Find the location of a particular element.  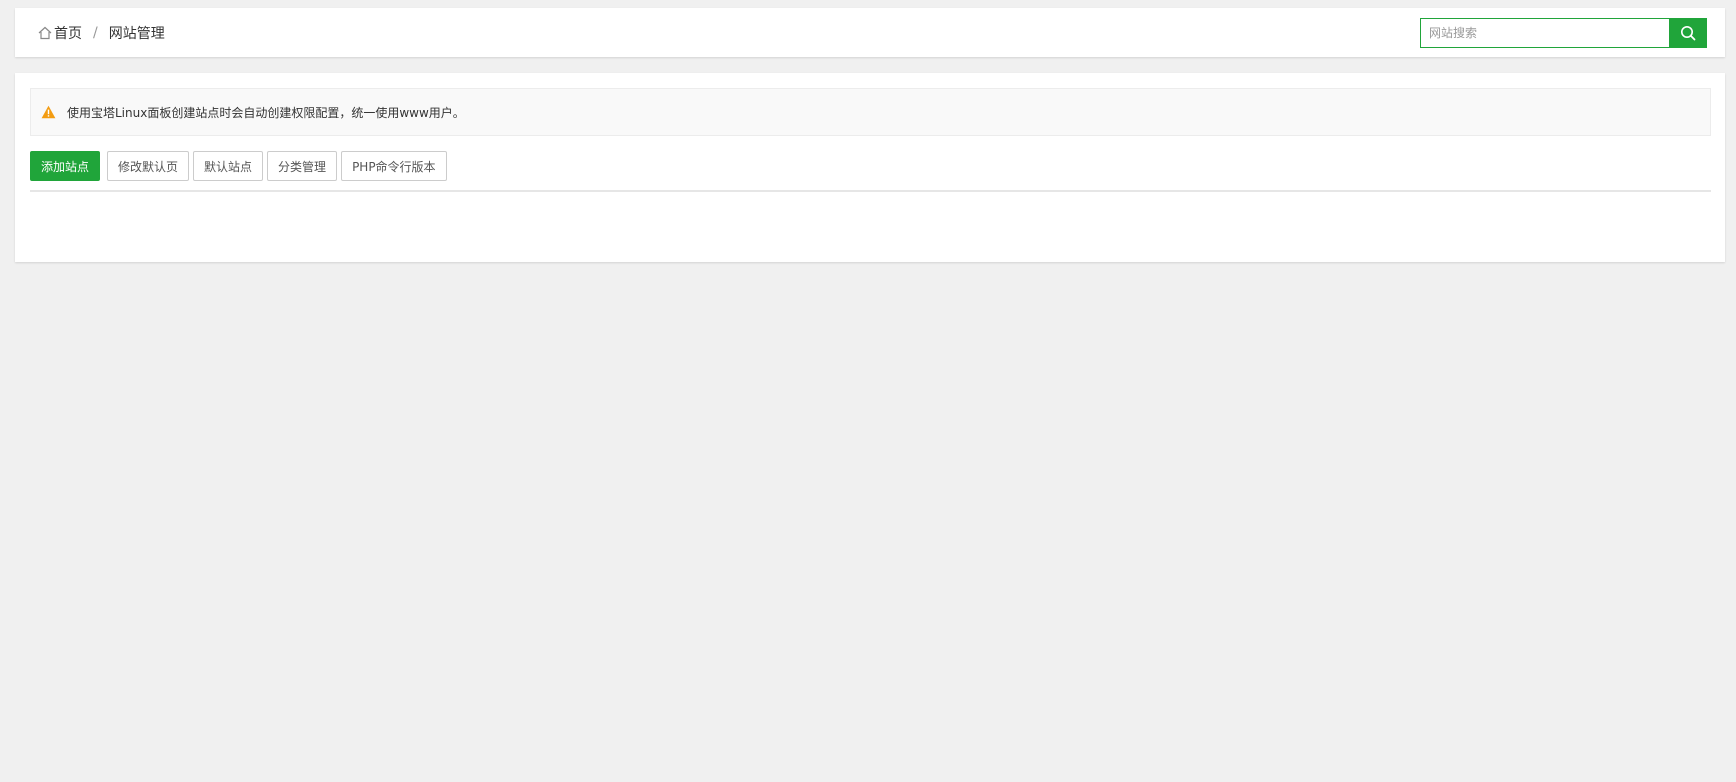

edit-default-page-button: 修改默认页 is located at coordinates (148, 166).